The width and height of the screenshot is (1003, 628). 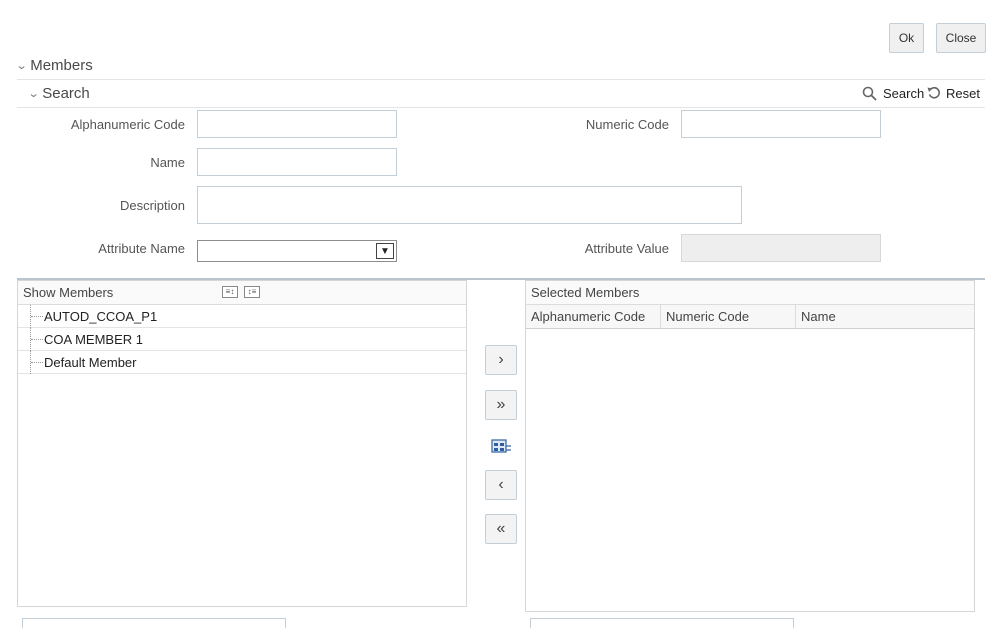 I want to click on description-field, so click(x=469, y=205).